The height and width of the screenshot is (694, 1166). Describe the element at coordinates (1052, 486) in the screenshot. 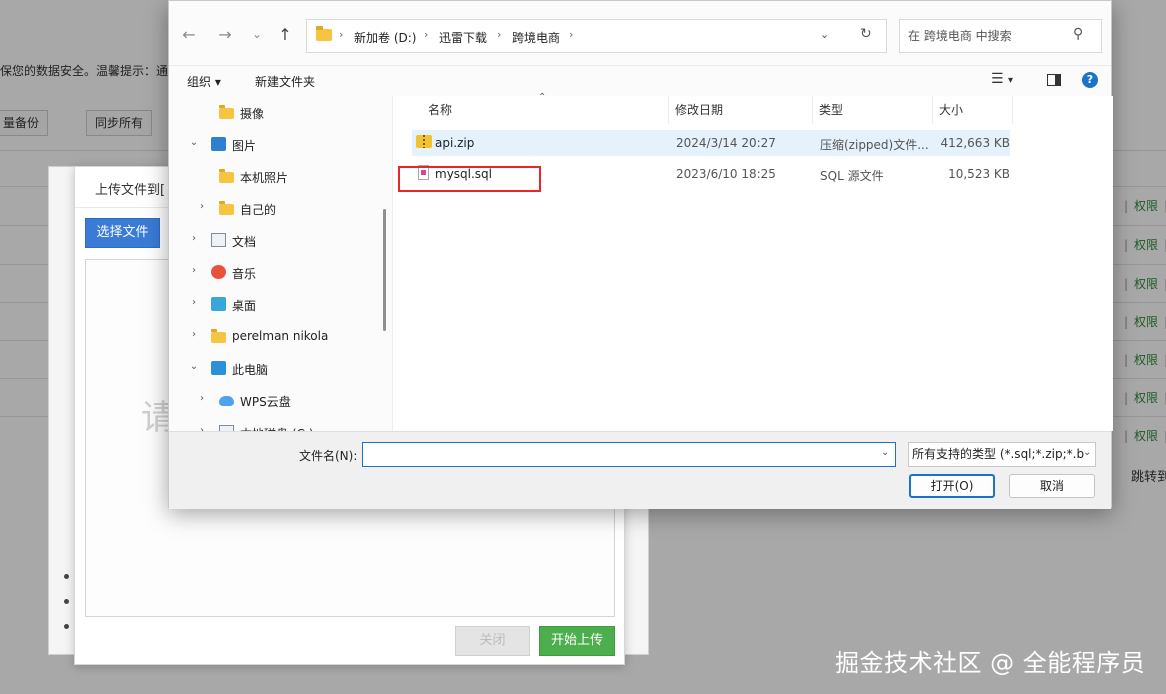

I see `cancel-button: 取消` at that location.